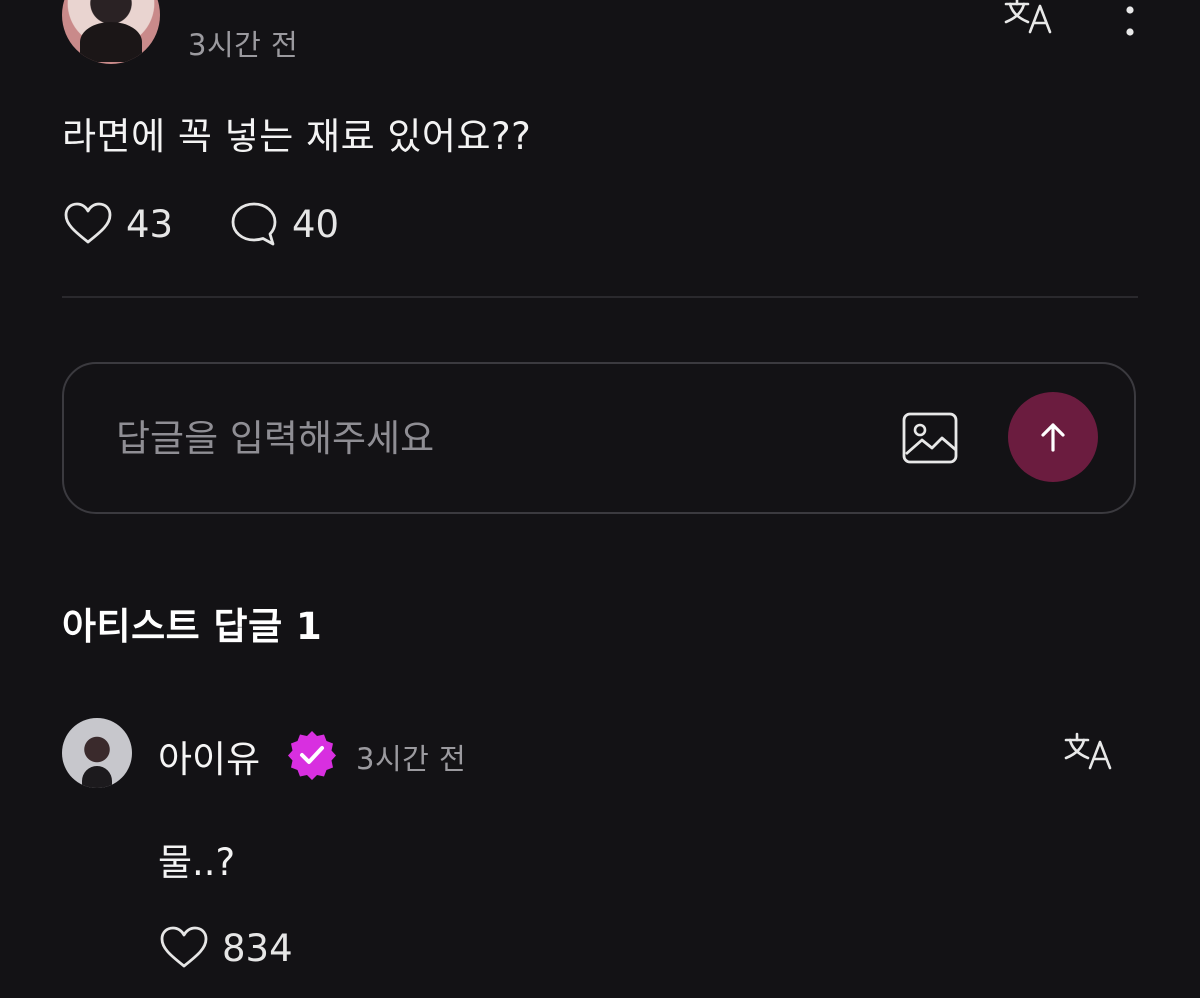 The image size is (1200, 998). Describe the element at coordinates (1029, 18) in the screenshot. I see `translate-icon` at that location.